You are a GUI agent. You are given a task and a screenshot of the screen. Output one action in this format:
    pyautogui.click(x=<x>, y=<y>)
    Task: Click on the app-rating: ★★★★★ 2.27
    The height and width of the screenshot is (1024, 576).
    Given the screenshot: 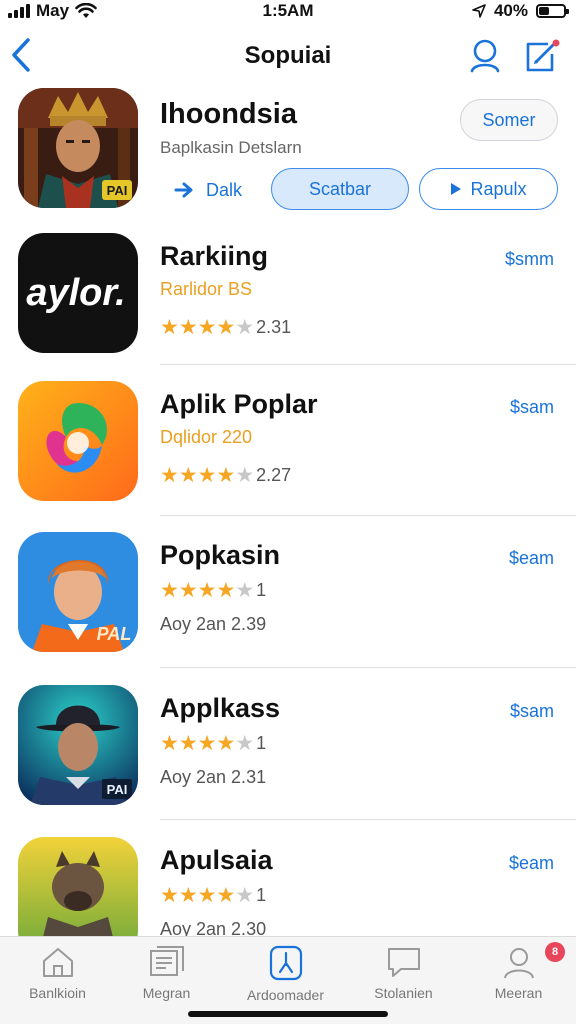 What is the action you would take?
    pyautogui.click(x=225, y=475)
    